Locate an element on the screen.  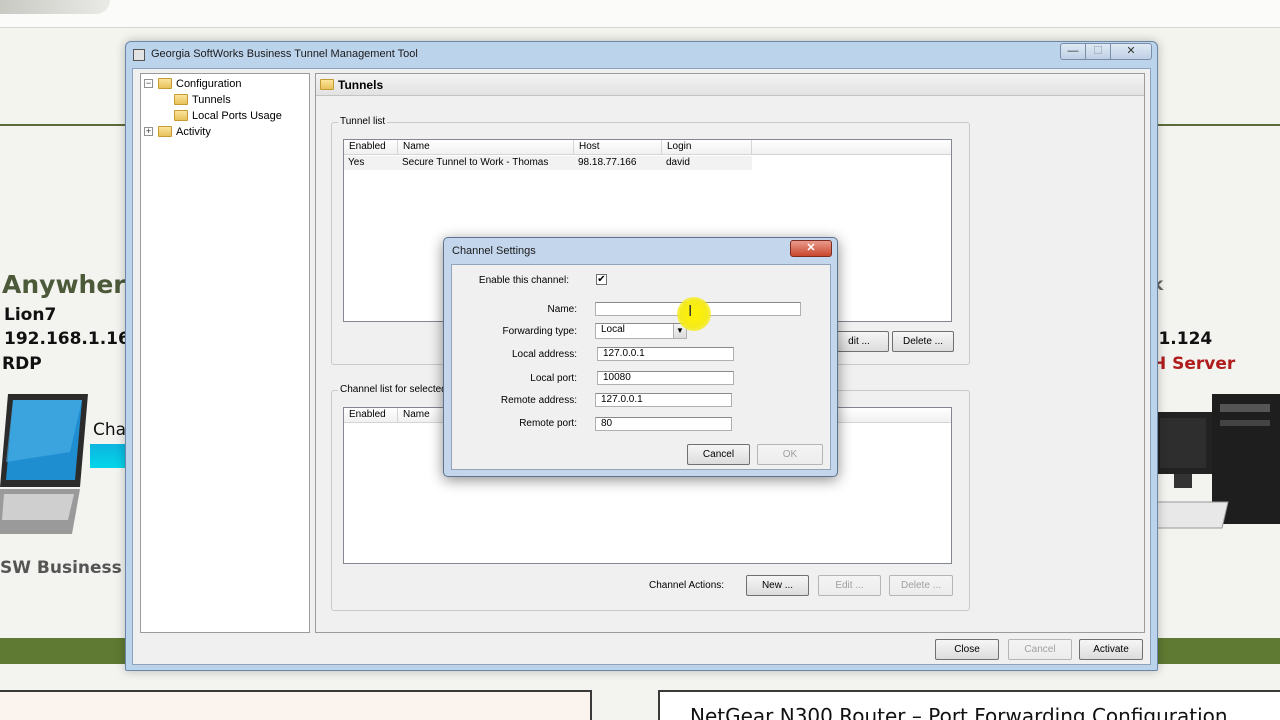
column-header-name: Name is located at coordinates (486, 147).